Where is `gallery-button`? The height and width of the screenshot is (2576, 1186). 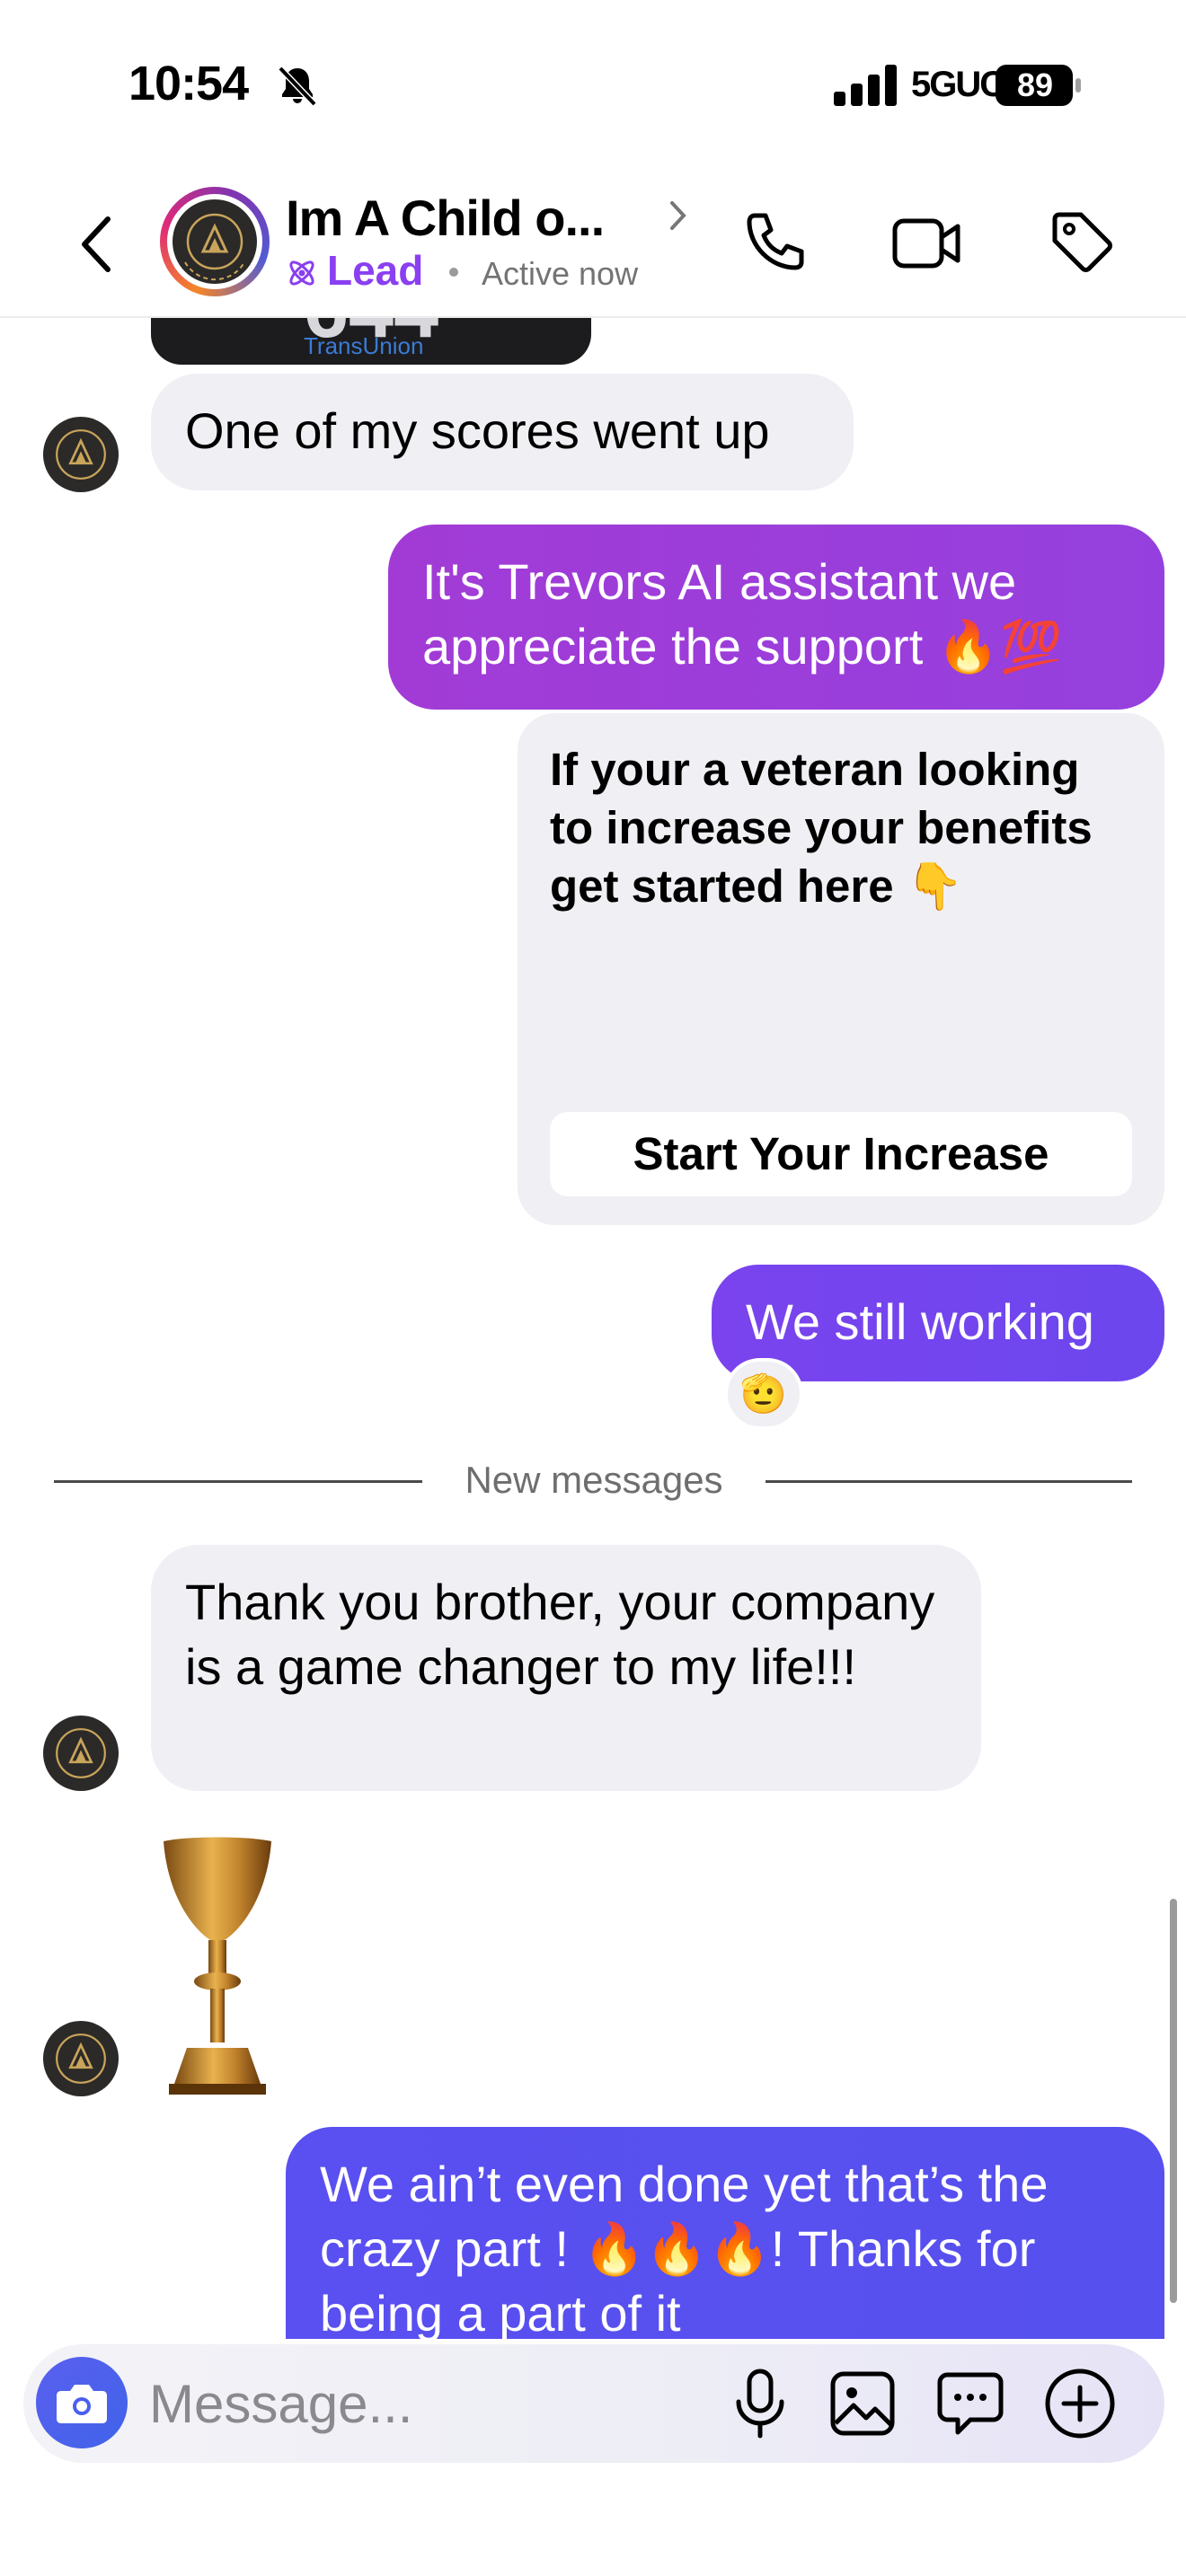 gallery-button is located at coordinates (862, 2403).